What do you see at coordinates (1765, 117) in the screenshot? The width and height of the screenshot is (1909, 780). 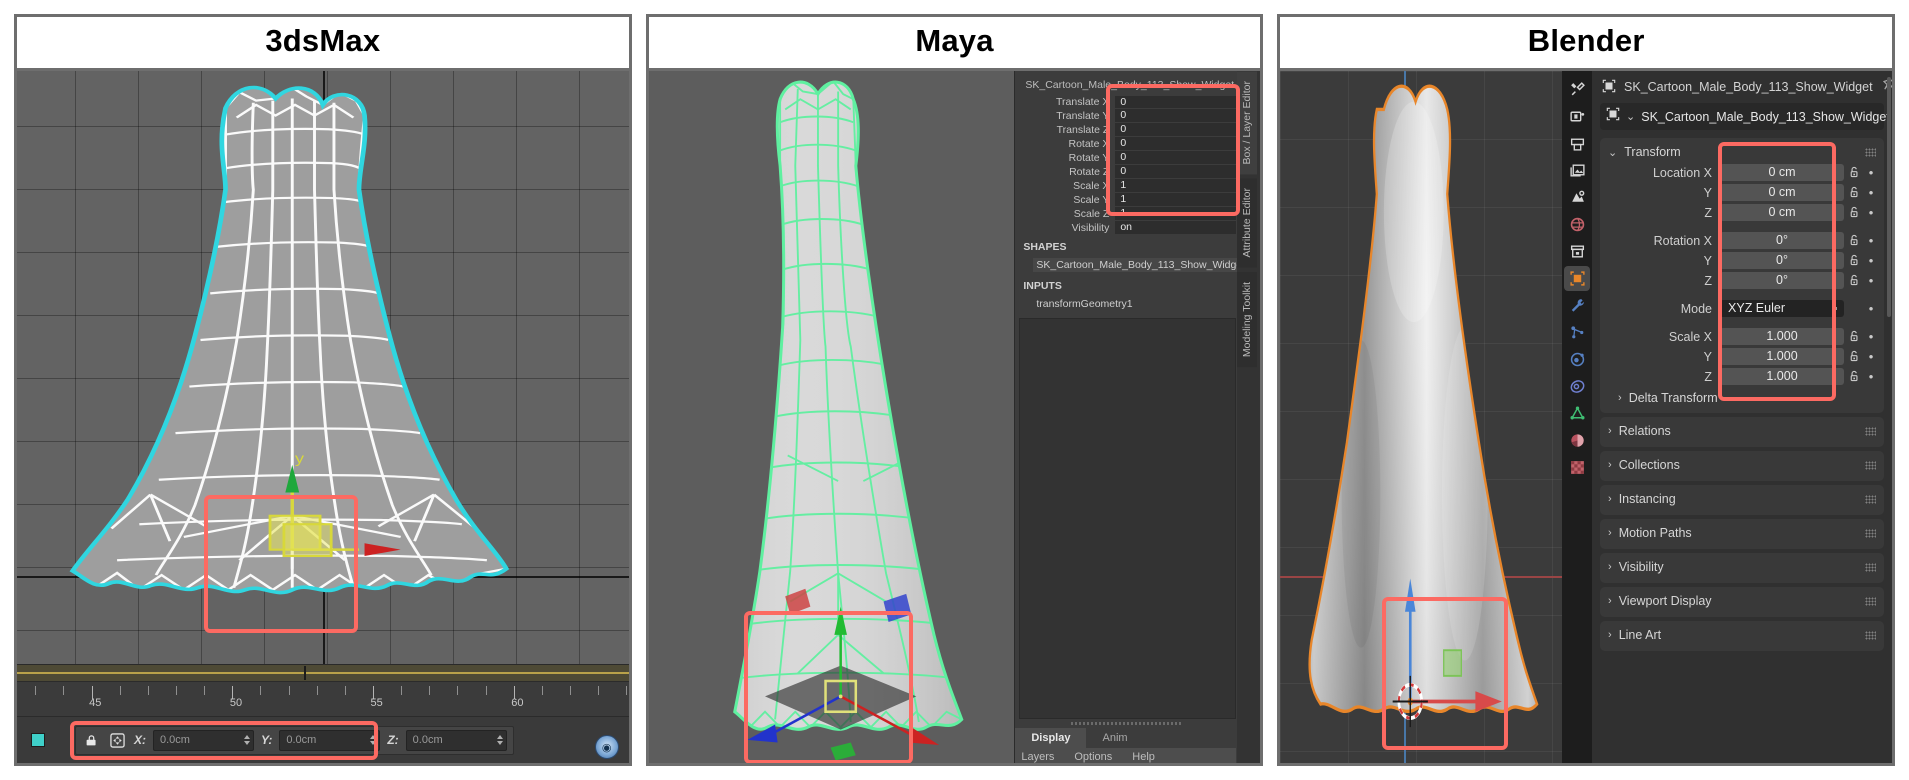 I see `blender-object-name: SK_Cartoon_Male_Body_113_Show_Widget` at bounding box center [1765, 117].